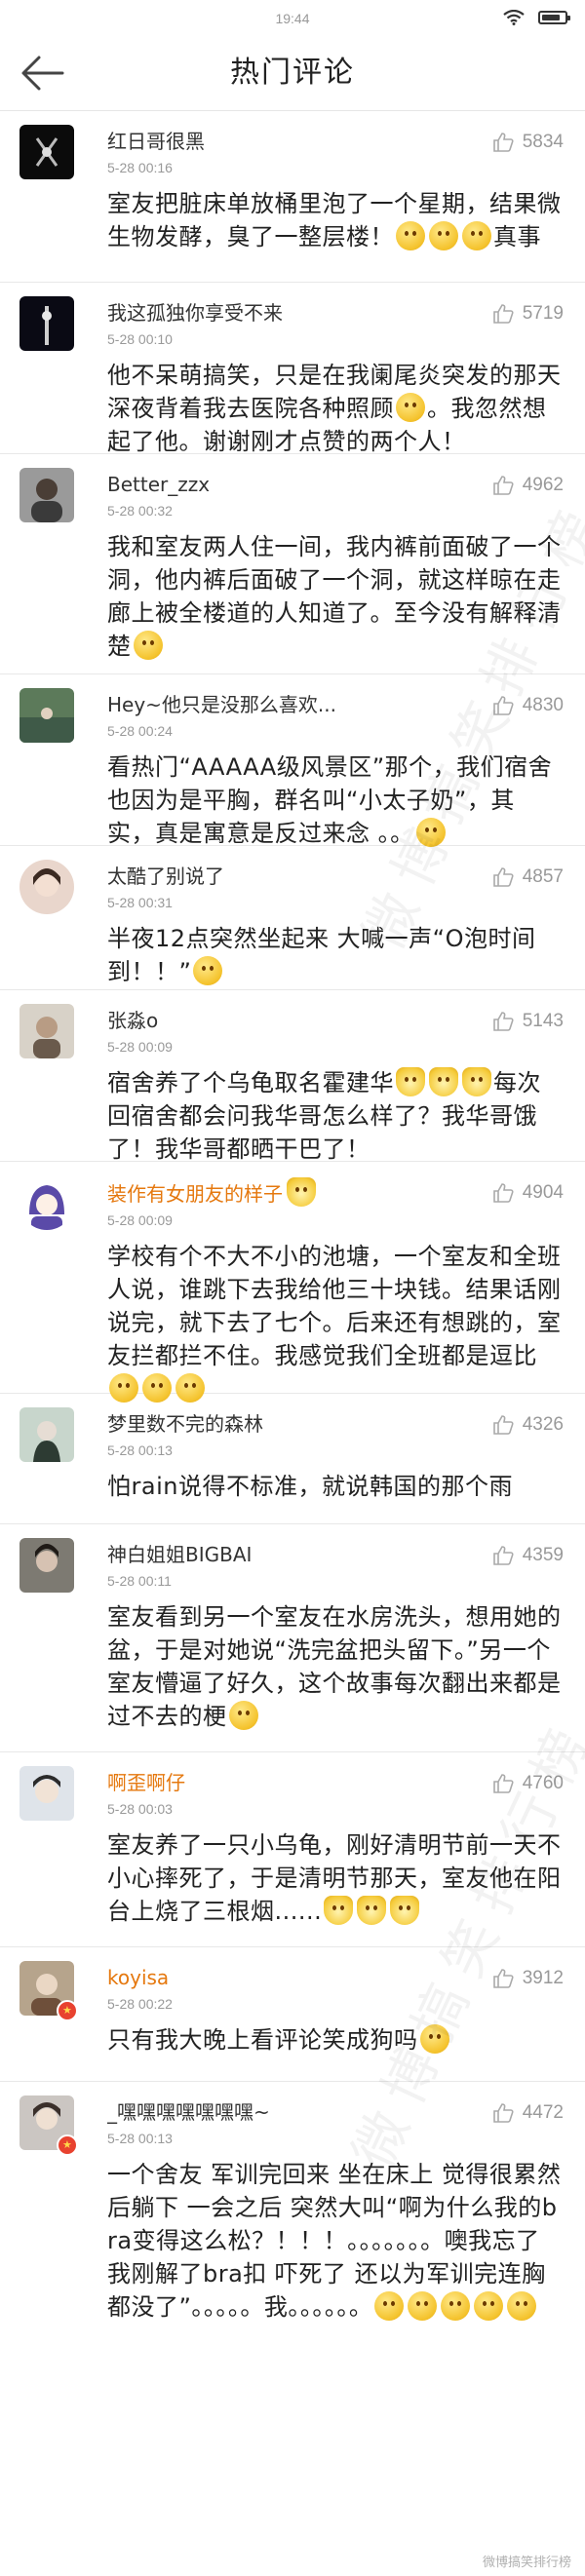 The height and width of the screenshot is (2576, 585). Describe the element at coordinates (140, 511) in the screenshot. I see `comment-time: 5-28 00:32` at that location.